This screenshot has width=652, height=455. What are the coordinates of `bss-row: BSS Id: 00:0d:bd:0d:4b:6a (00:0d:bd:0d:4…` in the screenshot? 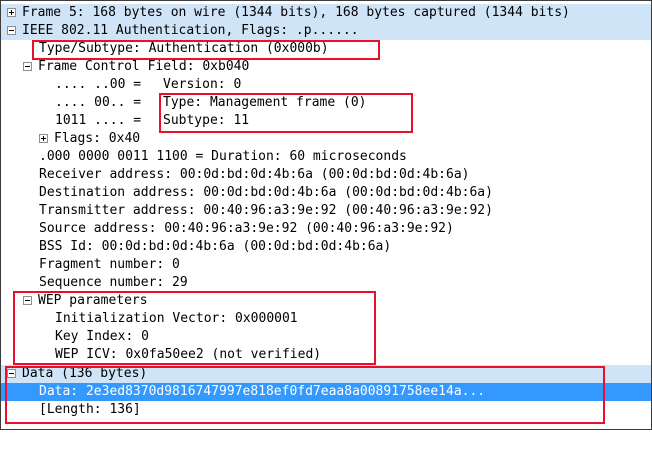 It's located at (326, 247).